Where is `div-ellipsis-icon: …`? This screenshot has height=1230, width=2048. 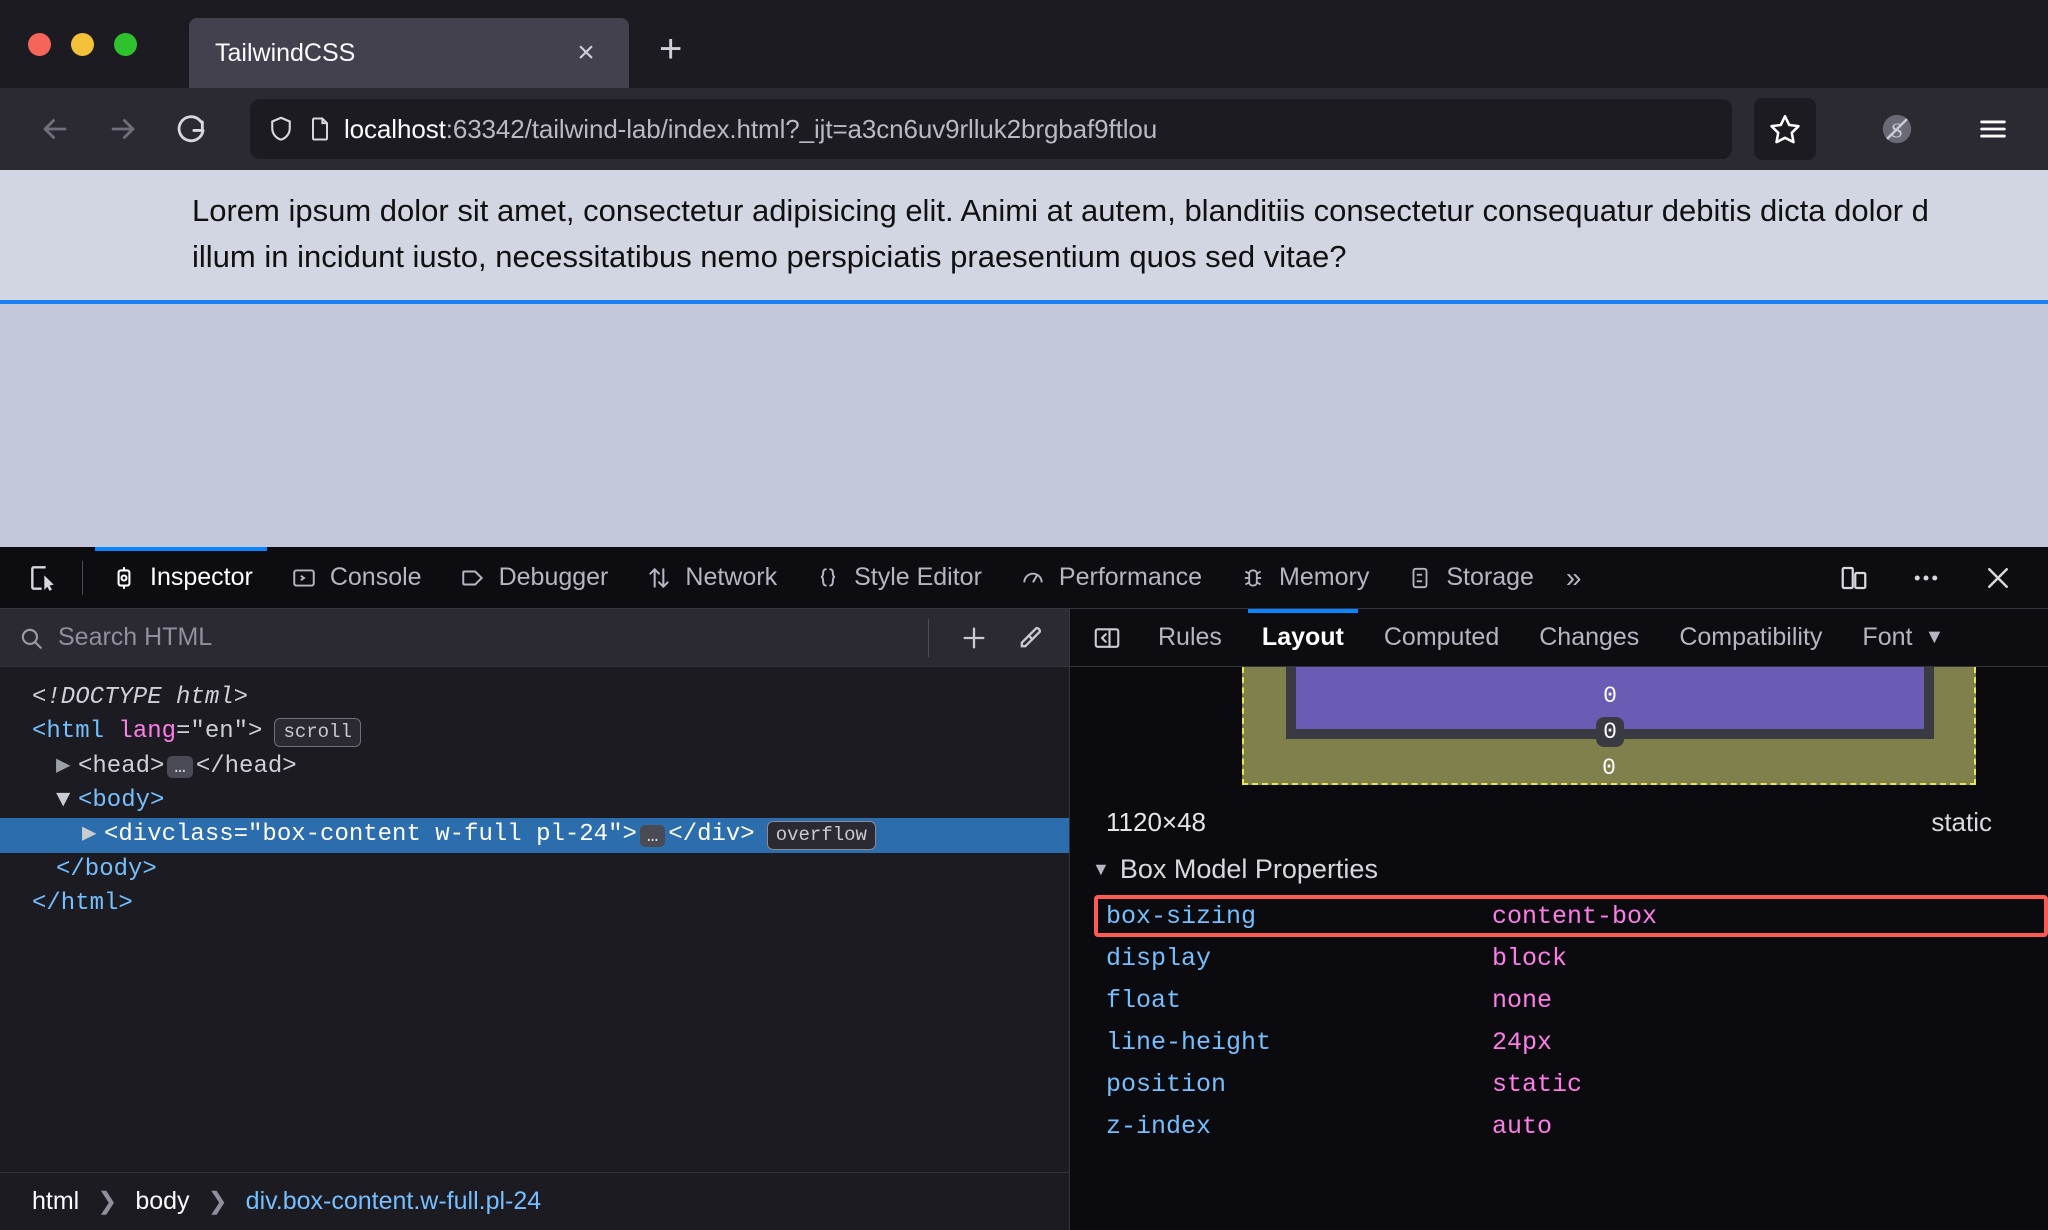
div-ellipsis-icon: … is located at coordinates (652, 835).